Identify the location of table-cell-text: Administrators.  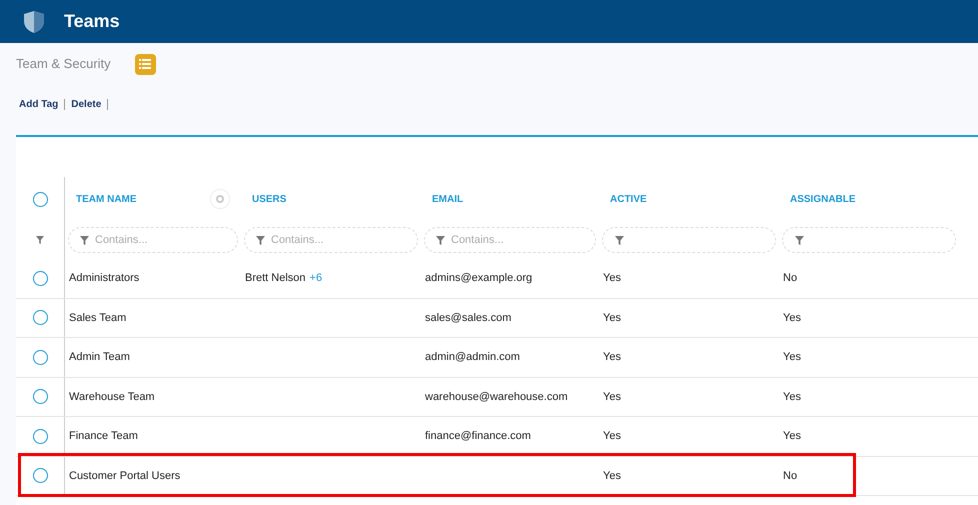
(104, 278).